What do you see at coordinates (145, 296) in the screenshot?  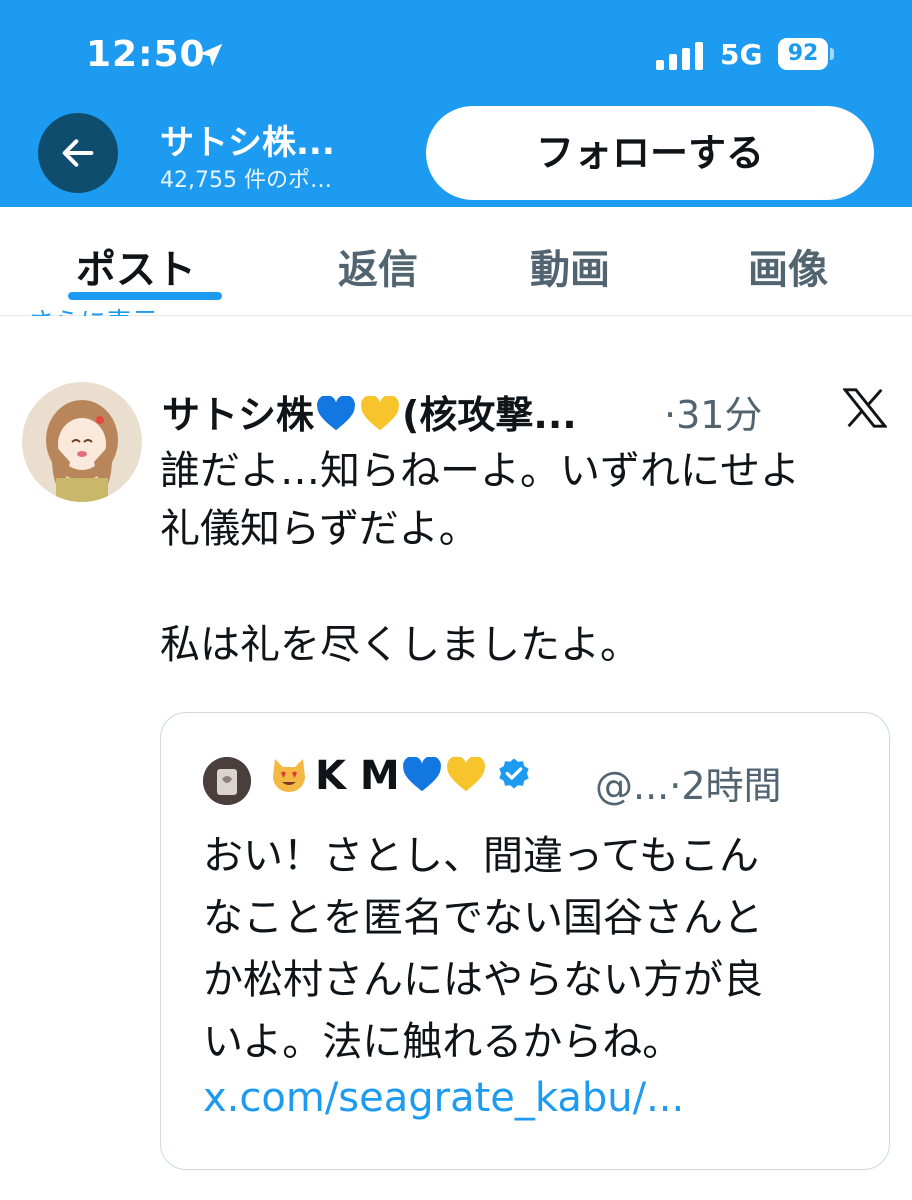 I see `active-tab-indicator` at bounding box center [145, 296].